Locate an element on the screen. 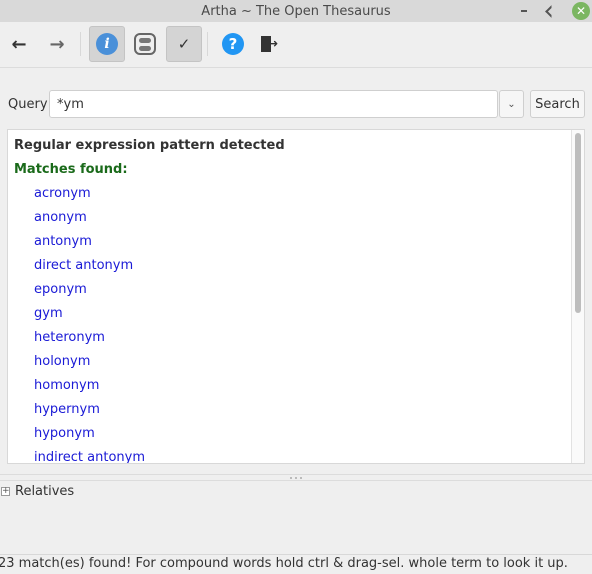  toolbar: ← → i ✓ ? ➜ is located at coordinates (296, 45).